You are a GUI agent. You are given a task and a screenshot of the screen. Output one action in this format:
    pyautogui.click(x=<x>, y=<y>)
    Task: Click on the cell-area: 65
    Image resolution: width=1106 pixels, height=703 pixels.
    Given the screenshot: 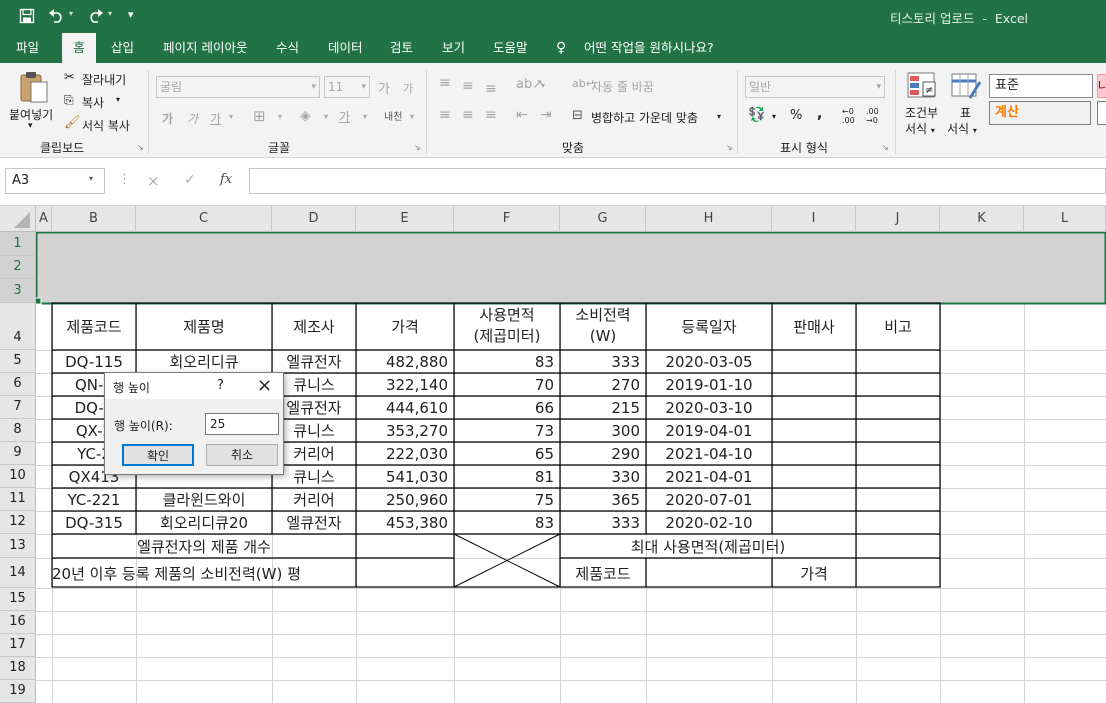 What is the action you would take?
    pyautogui.click(x=507, y=454)
    